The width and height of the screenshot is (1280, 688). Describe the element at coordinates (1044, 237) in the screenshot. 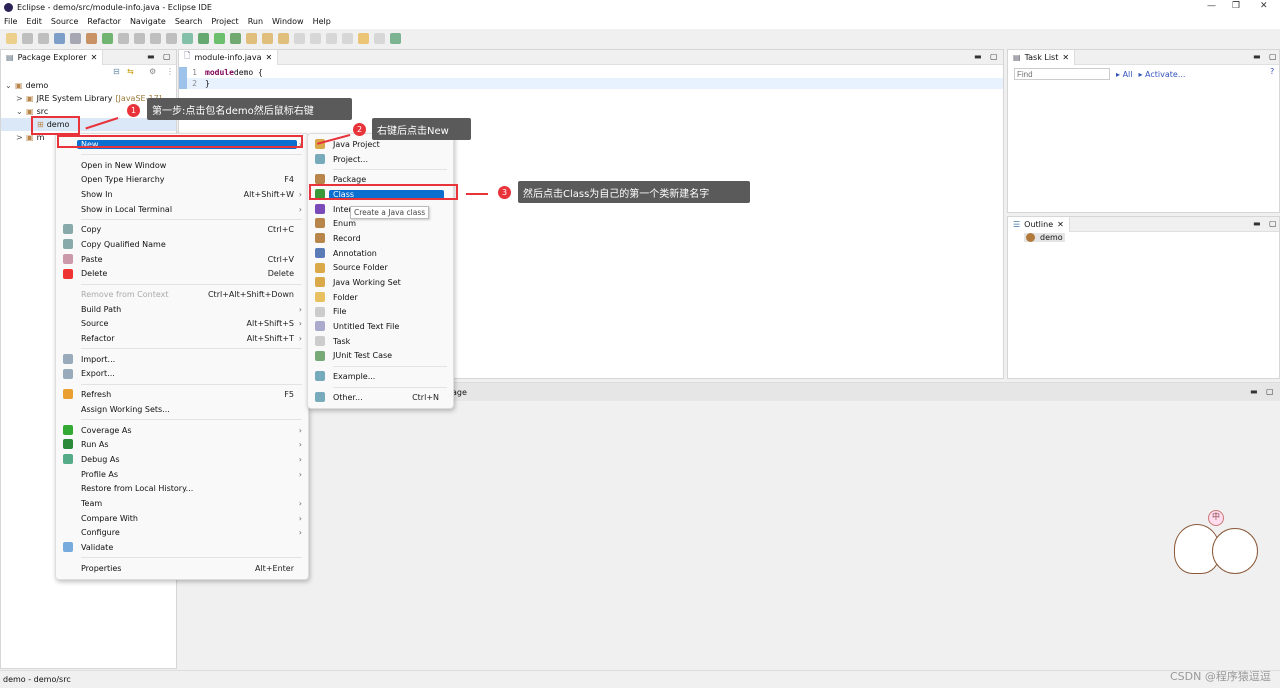

I see `outline-item: demo` at that location.